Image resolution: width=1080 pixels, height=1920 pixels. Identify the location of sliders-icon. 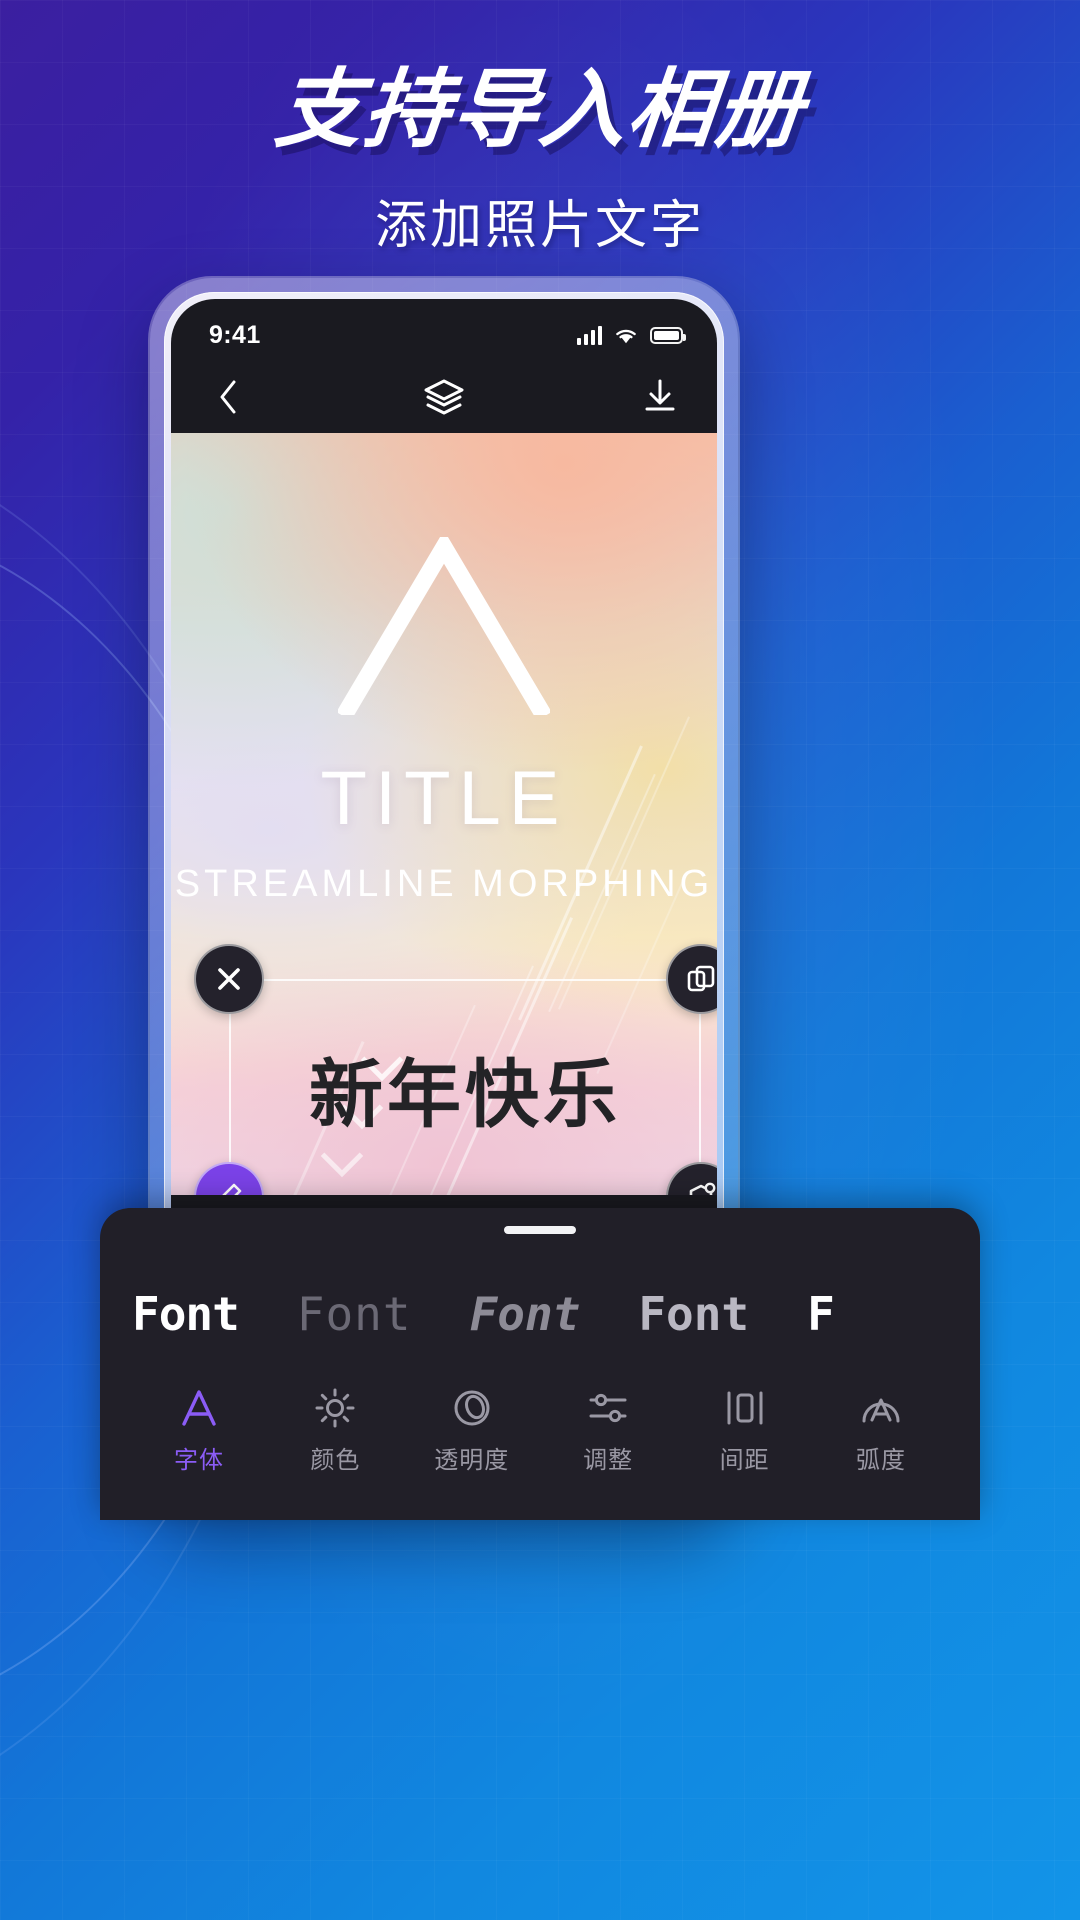
(608, 1408).